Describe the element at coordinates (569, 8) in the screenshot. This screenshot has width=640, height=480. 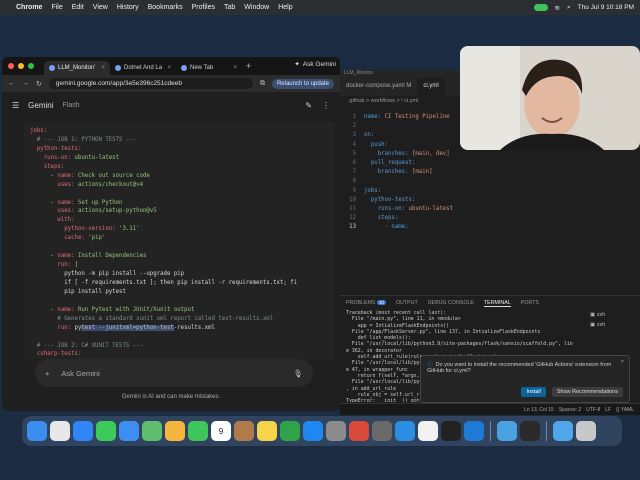
I see `search-icon: ⌕` at that location.